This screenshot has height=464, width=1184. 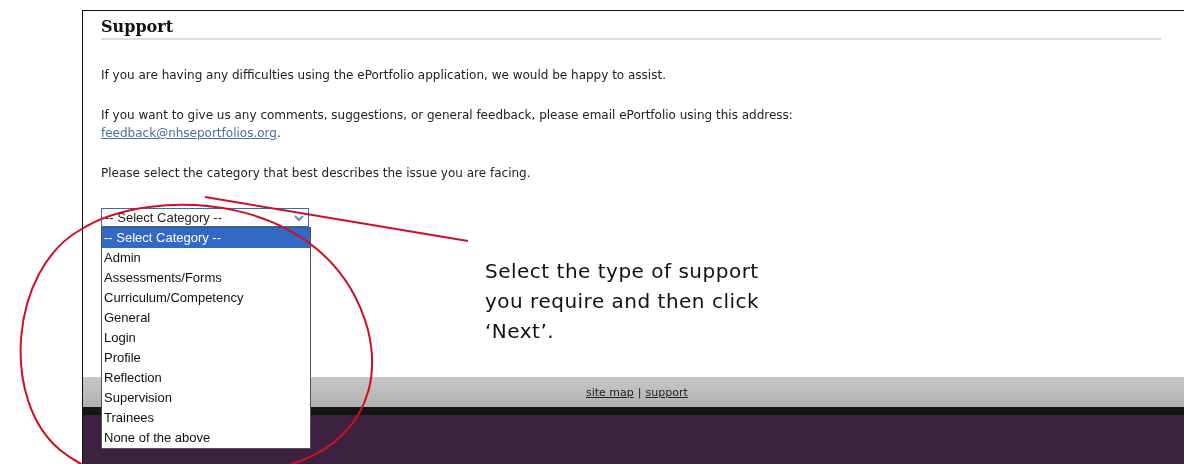 I want to click on footer-link: support, so click(x=666, y=392).